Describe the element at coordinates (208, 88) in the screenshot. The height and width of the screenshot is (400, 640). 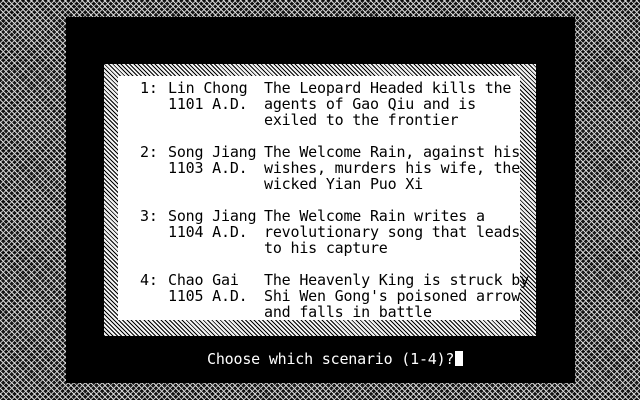
I see `scenario-hero-name: Lin Chong` at that location.